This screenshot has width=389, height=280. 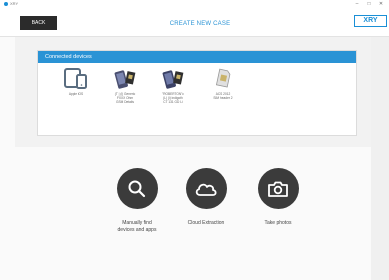 What do you see at coordinates (6, 4) in the screenshot?
I see `app-icon` at bounding box center [6, 4].